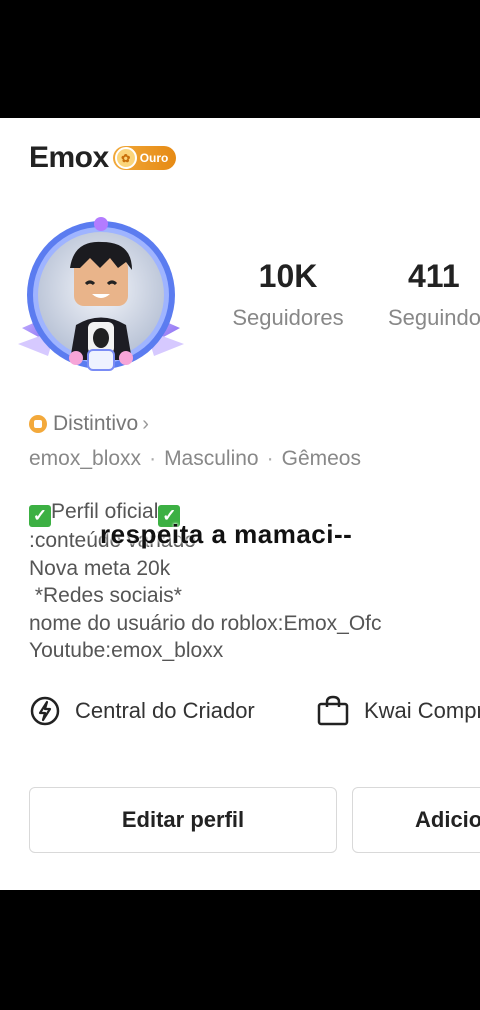 This screenshot has width=480, height=1010. Describe the element at coordinates (165, 710) in the screenshot. I see `creator-center-label: Central do Criador` at that location.